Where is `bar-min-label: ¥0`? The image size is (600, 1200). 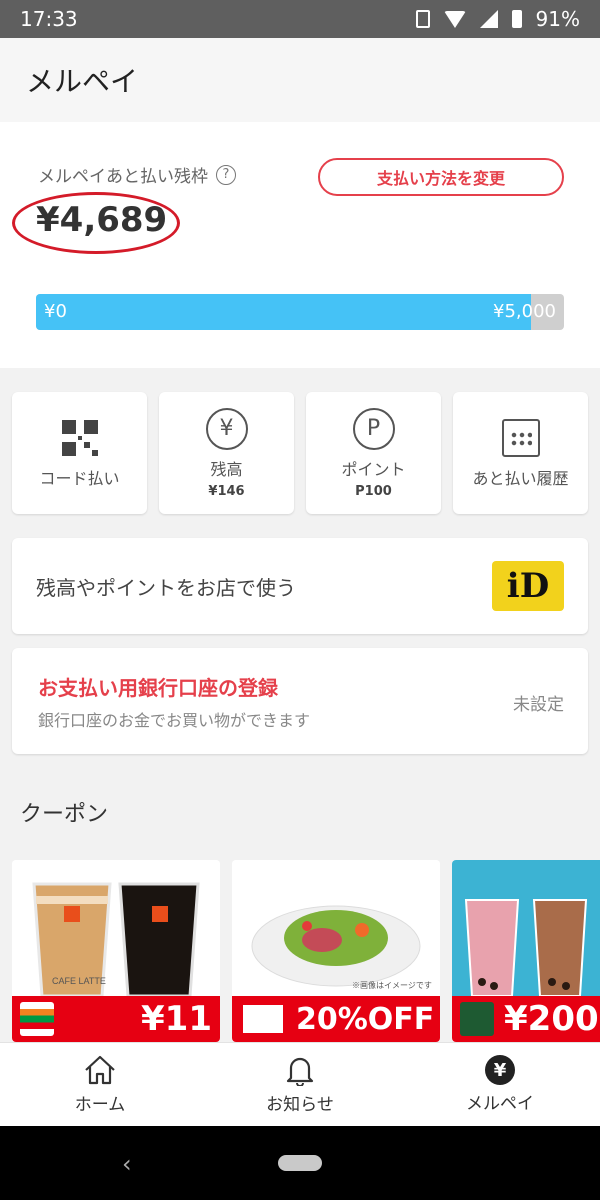 bar-min-label: ¥0 is located at coordinates (55, 311).